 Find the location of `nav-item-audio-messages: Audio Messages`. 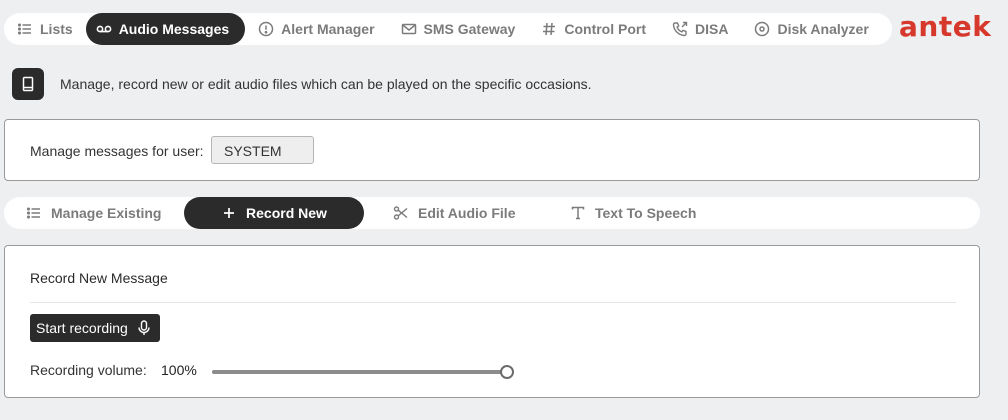

nav-item-audio-messages: Audio Messages is located at coordinates (165, 29).